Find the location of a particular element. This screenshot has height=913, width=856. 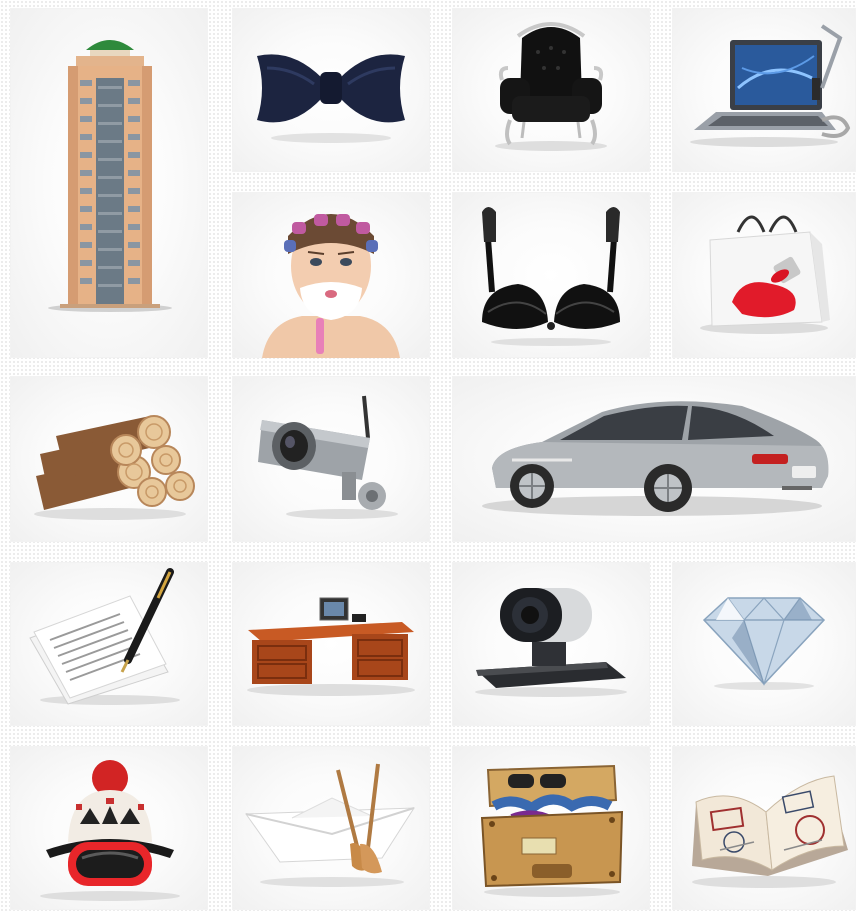

tile-security-camera is located at coordinates (331, 459).